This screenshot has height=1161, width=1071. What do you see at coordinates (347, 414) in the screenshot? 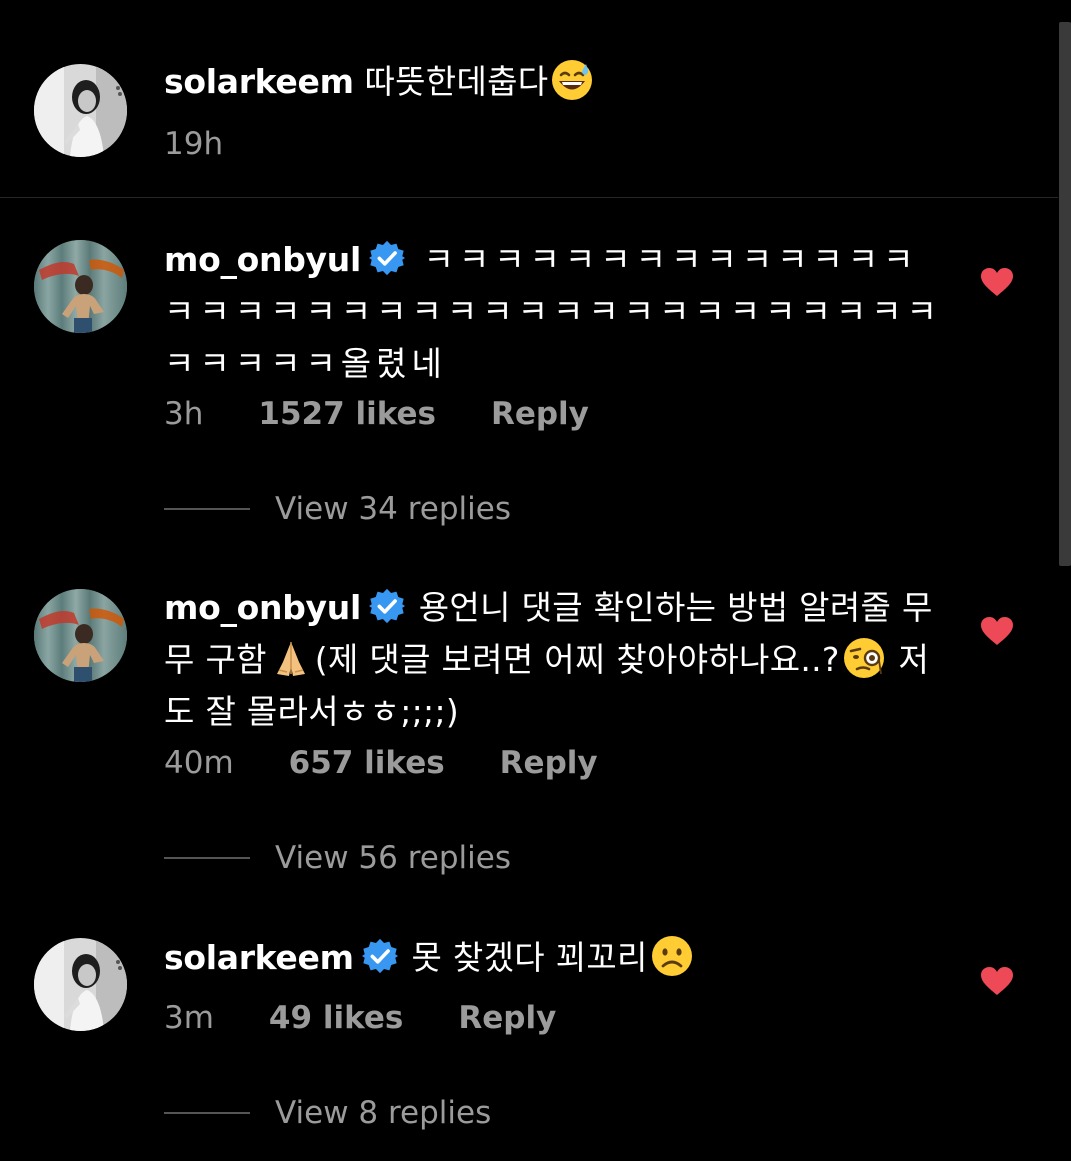
I see `likes-count: 1527 likes` at bounding box center [347, 414].